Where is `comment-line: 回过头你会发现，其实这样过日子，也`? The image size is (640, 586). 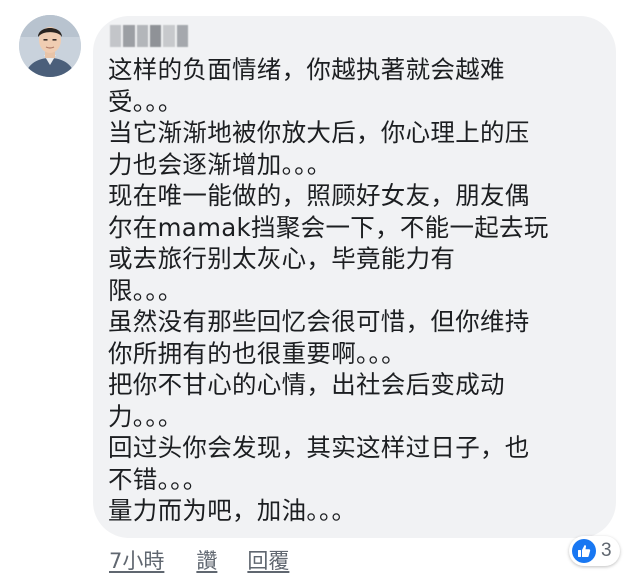 comment-line: 回过头你会发现，其实这样过日子，也 is located at coordinates (319, 447).